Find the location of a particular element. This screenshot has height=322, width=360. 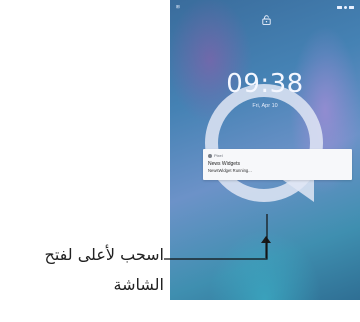

lock-date: Fri, Apr 10 is located at coordinates (265, 106).